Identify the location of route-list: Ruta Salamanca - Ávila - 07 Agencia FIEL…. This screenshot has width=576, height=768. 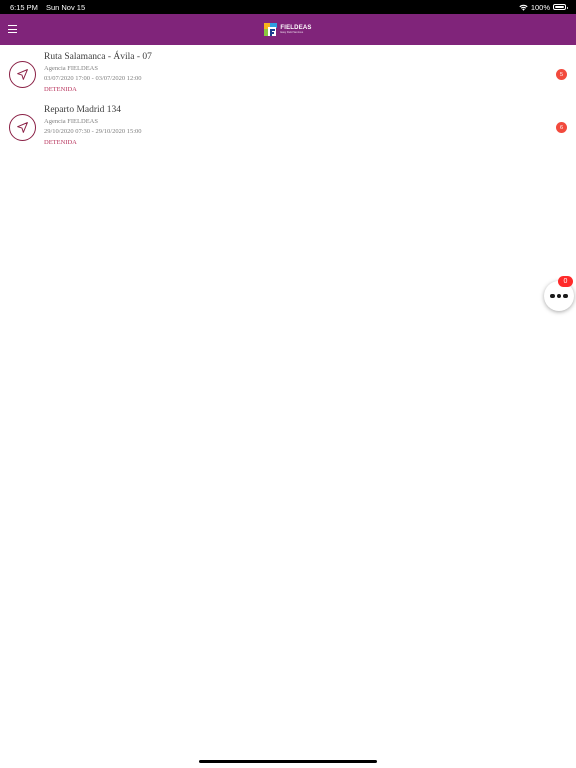
(288, 98).